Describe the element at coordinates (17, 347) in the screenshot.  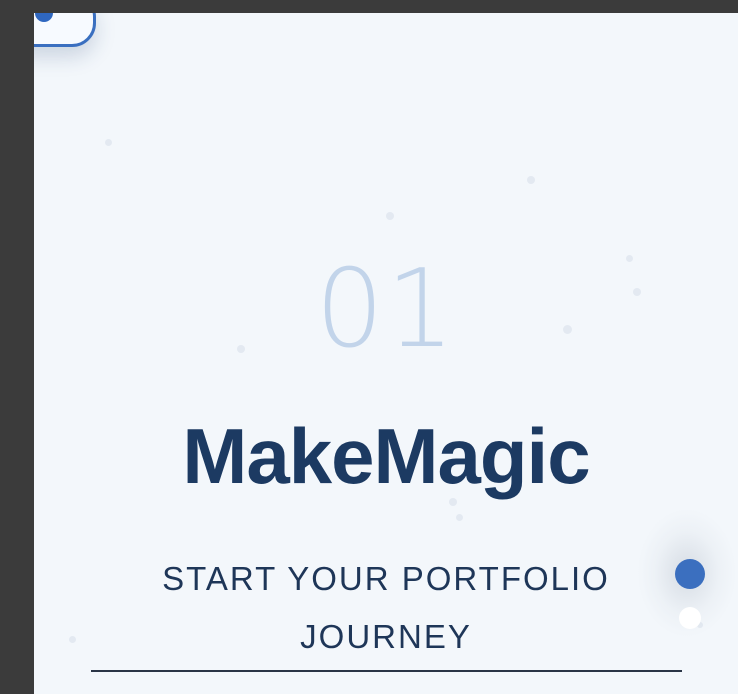
I see `window-left-edge` at that location.